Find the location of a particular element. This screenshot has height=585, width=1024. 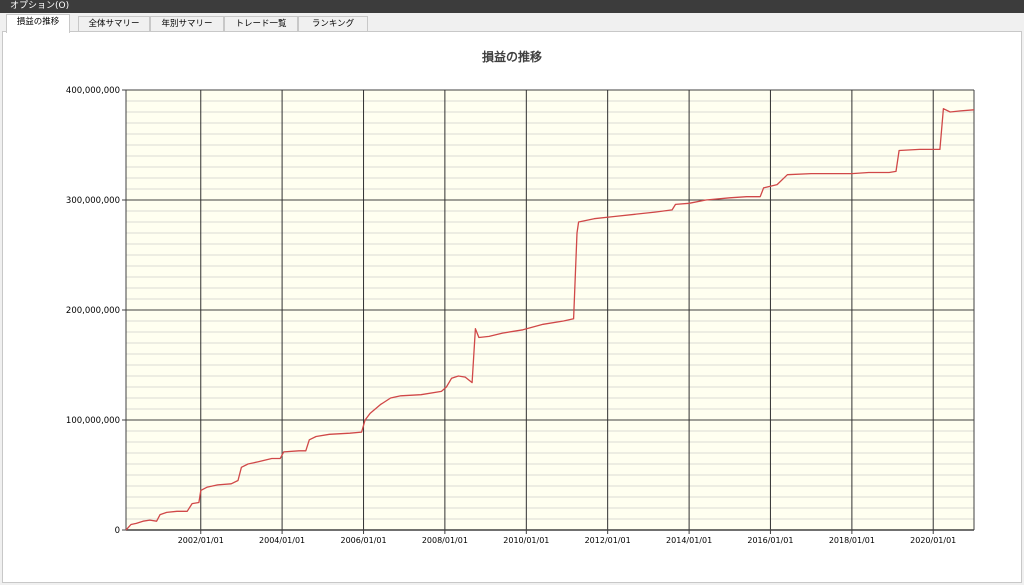

y-tick-label: 100,000,000 is located at coordinates (93, 421).